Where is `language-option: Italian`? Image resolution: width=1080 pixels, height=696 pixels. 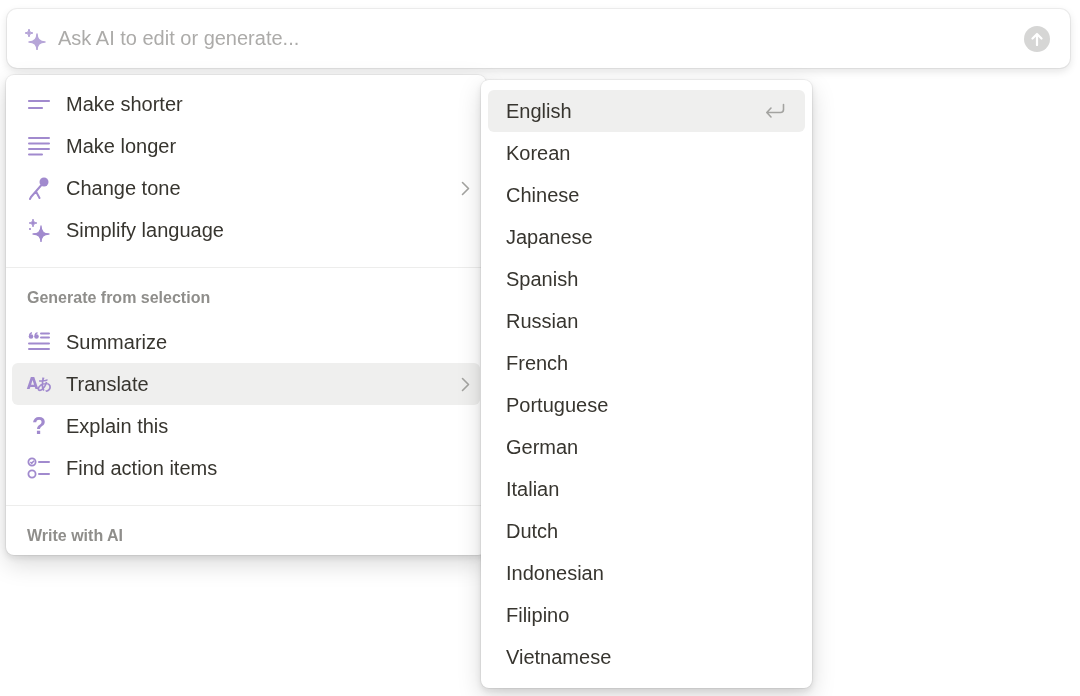 language-option: Italian is located at coordinates (646, 489).